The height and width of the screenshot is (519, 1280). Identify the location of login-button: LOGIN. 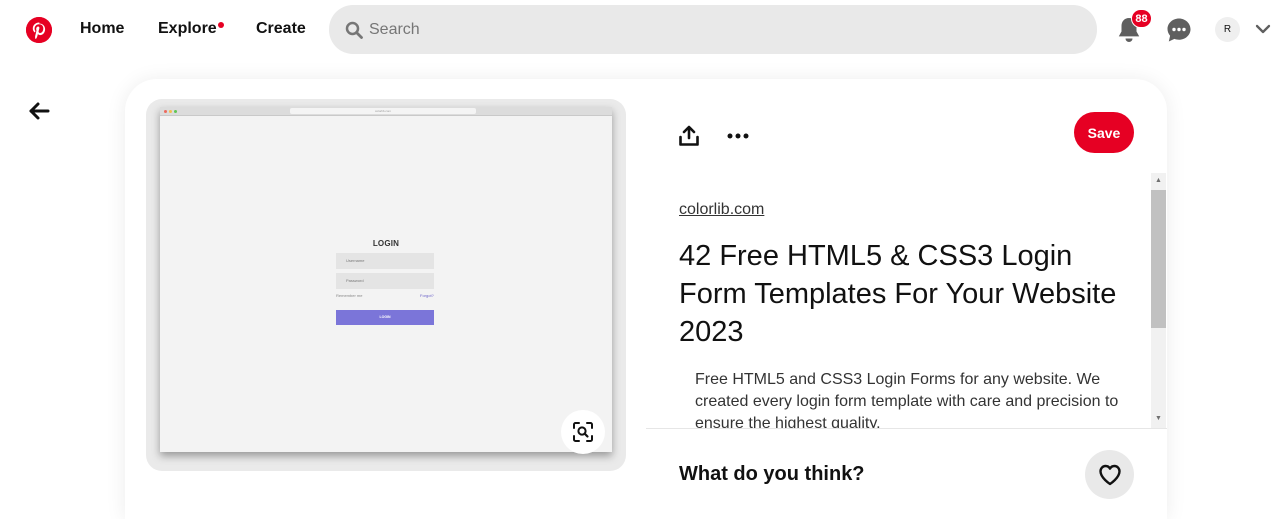
(385, 317).